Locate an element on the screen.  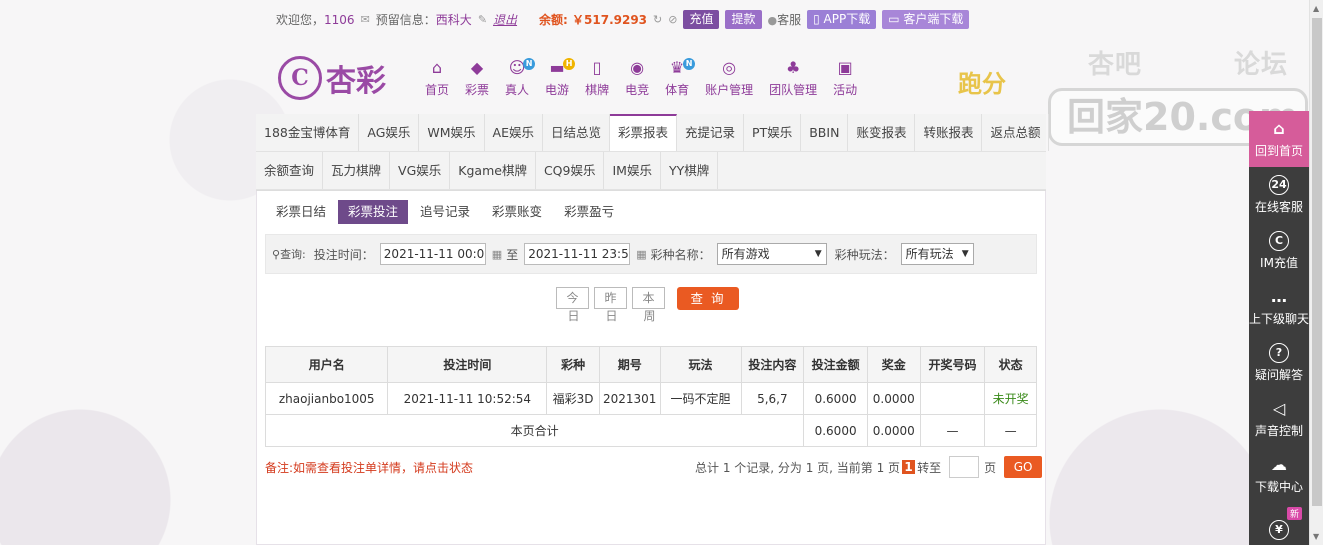
total-status: — is located at coordinates (1010, 430).